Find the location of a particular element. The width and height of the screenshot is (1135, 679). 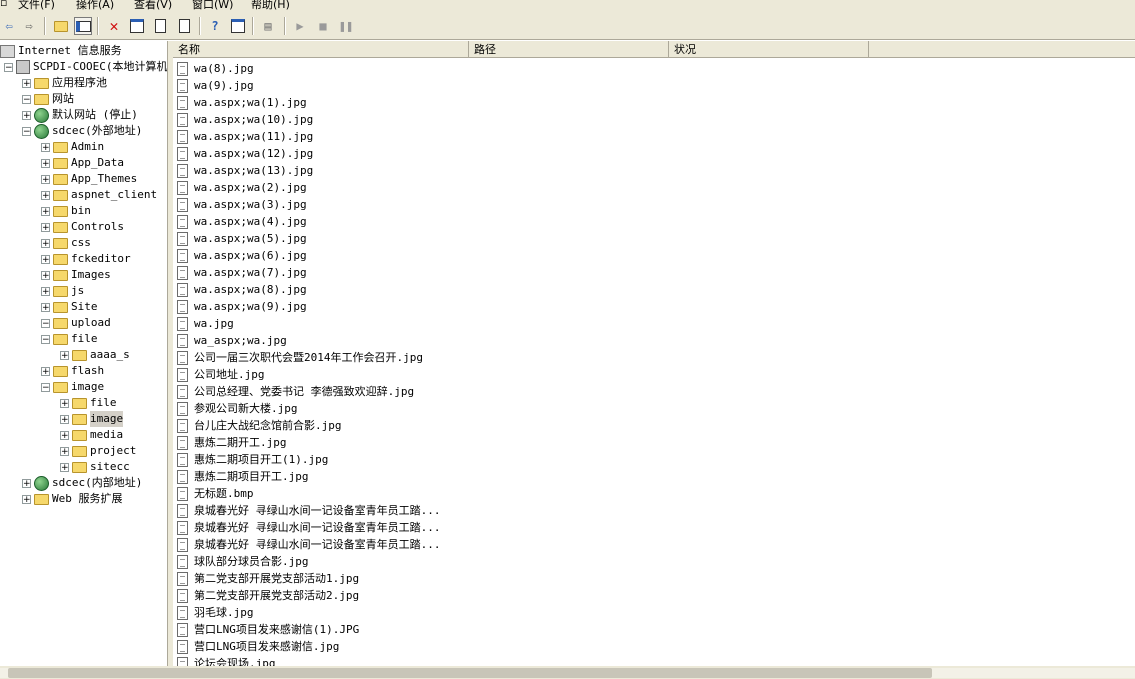

tree-node: Internet 信息服务 is located at coordinates (61, 51).